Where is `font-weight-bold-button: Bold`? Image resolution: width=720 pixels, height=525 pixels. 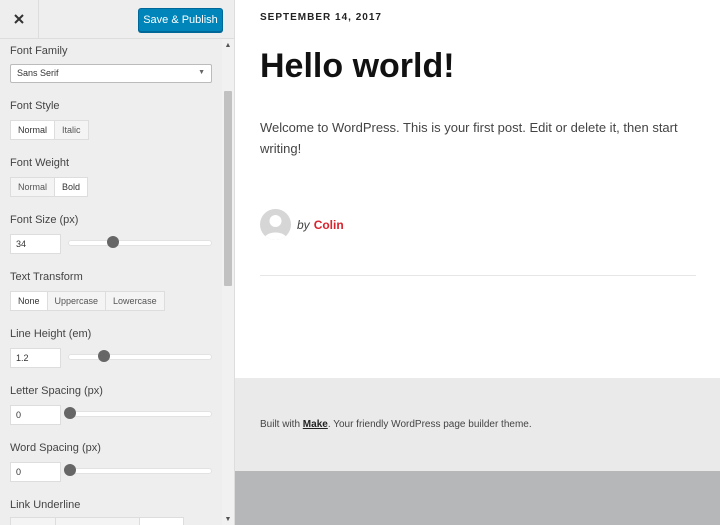 font-weight-bold-button: Bold is located at coordinates (71, 187).